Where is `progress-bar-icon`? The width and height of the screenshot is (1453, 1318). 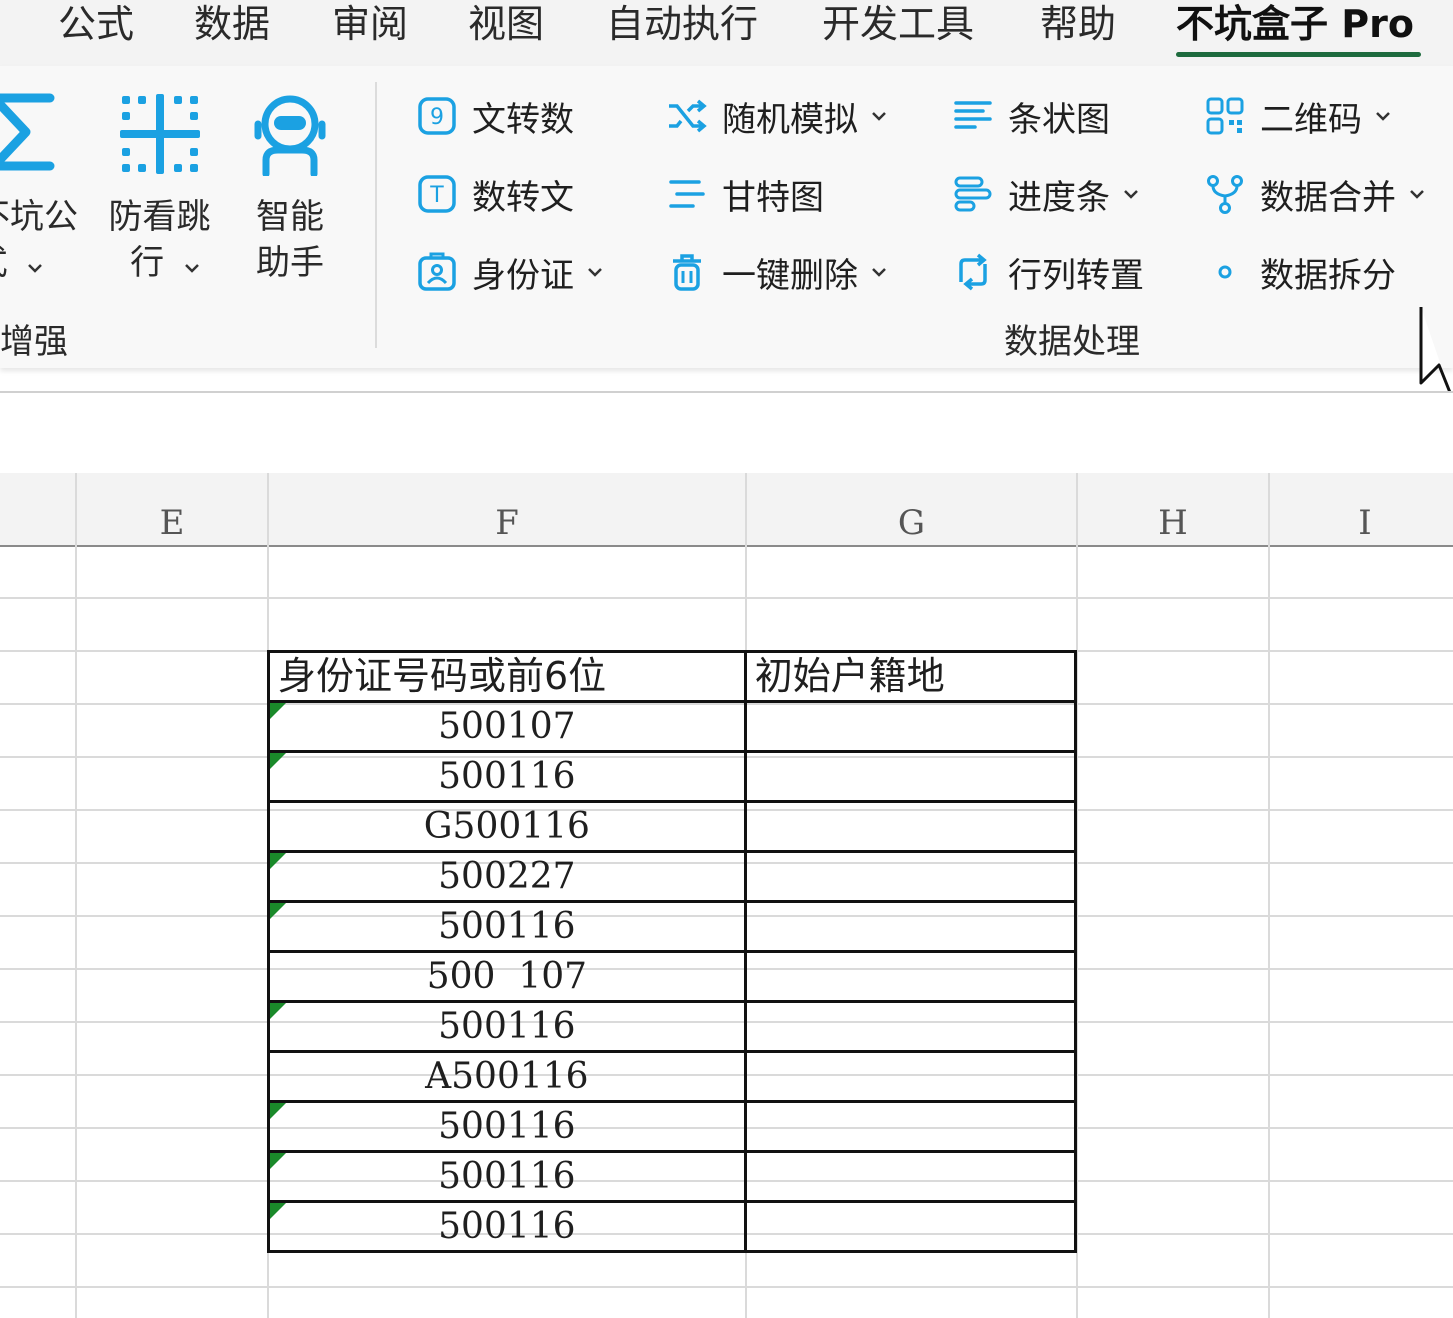 progress-bar-icon is located at coordinates (973, 194).